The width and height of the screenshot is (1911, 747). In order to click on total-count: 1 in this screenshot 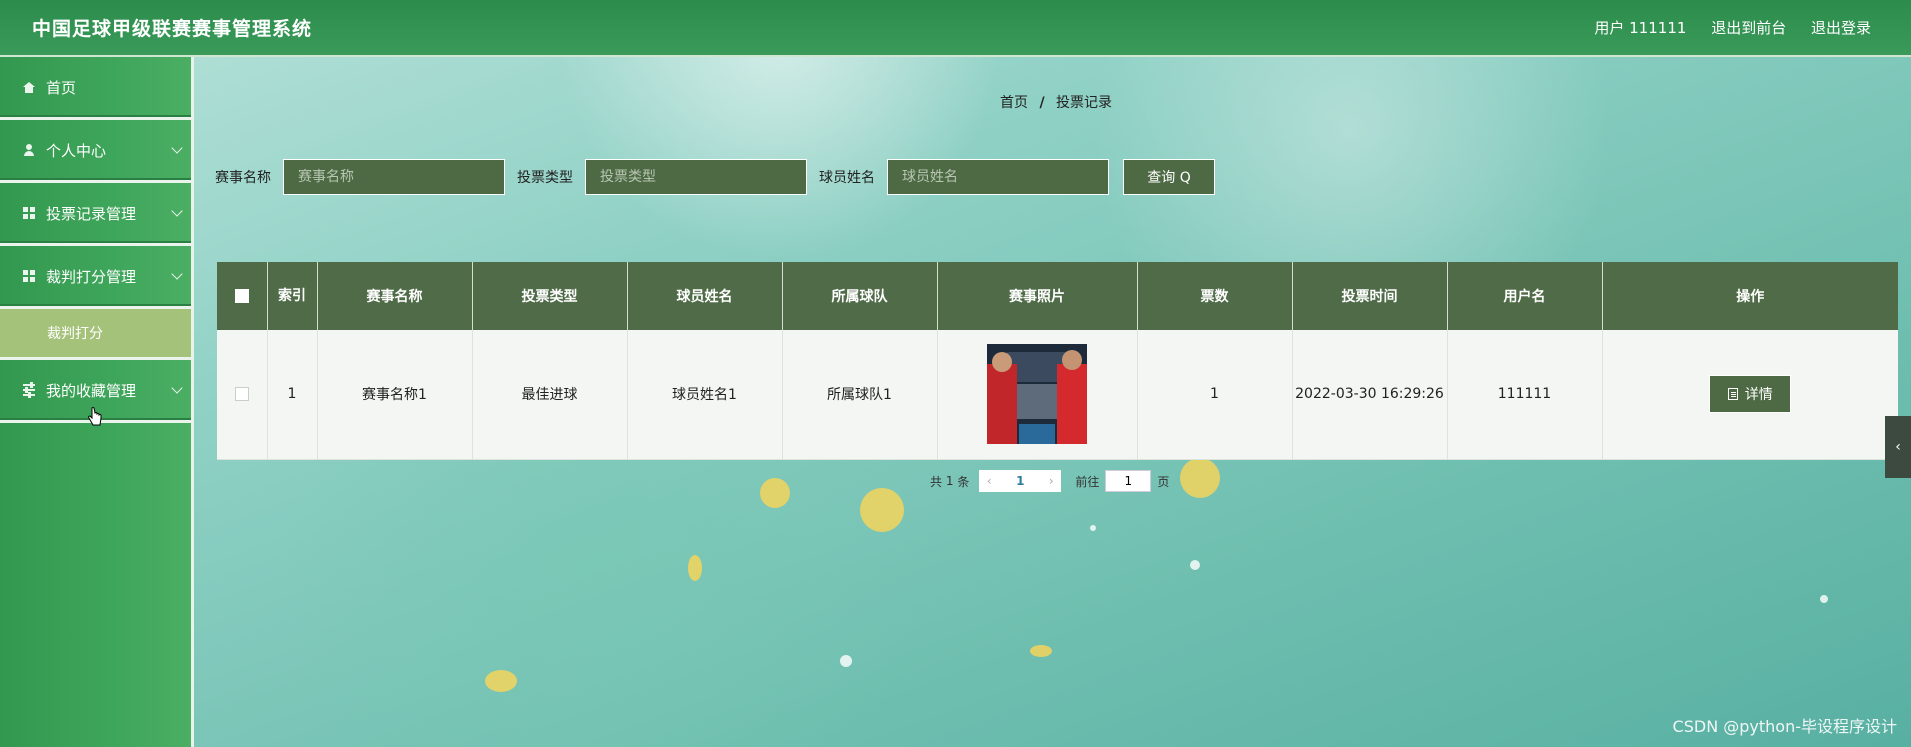, I will do `click(949, 481)`.